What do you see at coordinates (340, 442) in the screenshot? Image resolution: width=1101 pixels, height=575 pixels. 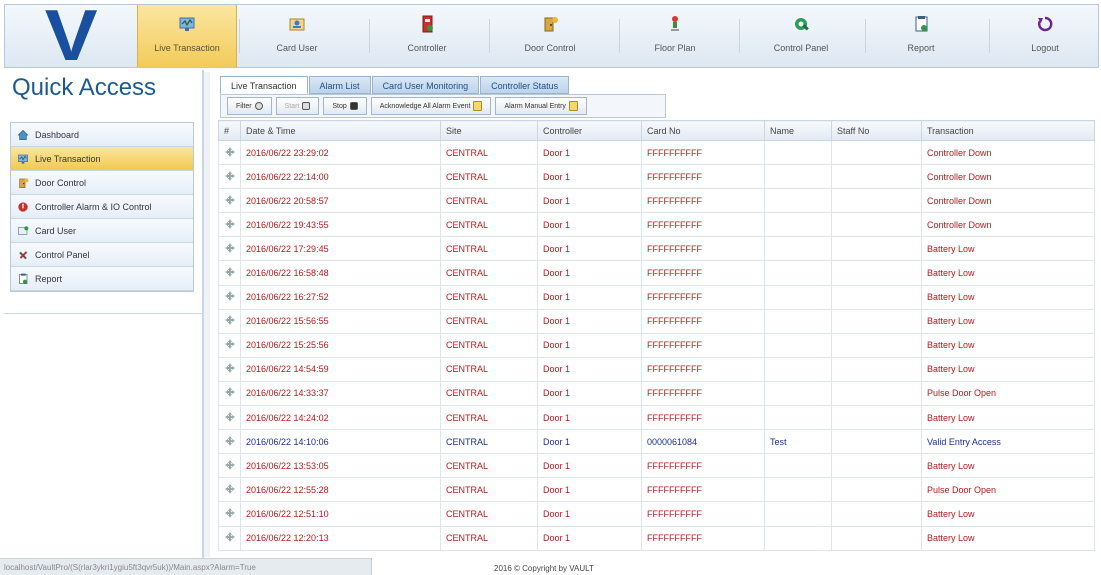 I see `cell-datetime: 2016/06/22 14:10:06` at bounding box center [340, 442].